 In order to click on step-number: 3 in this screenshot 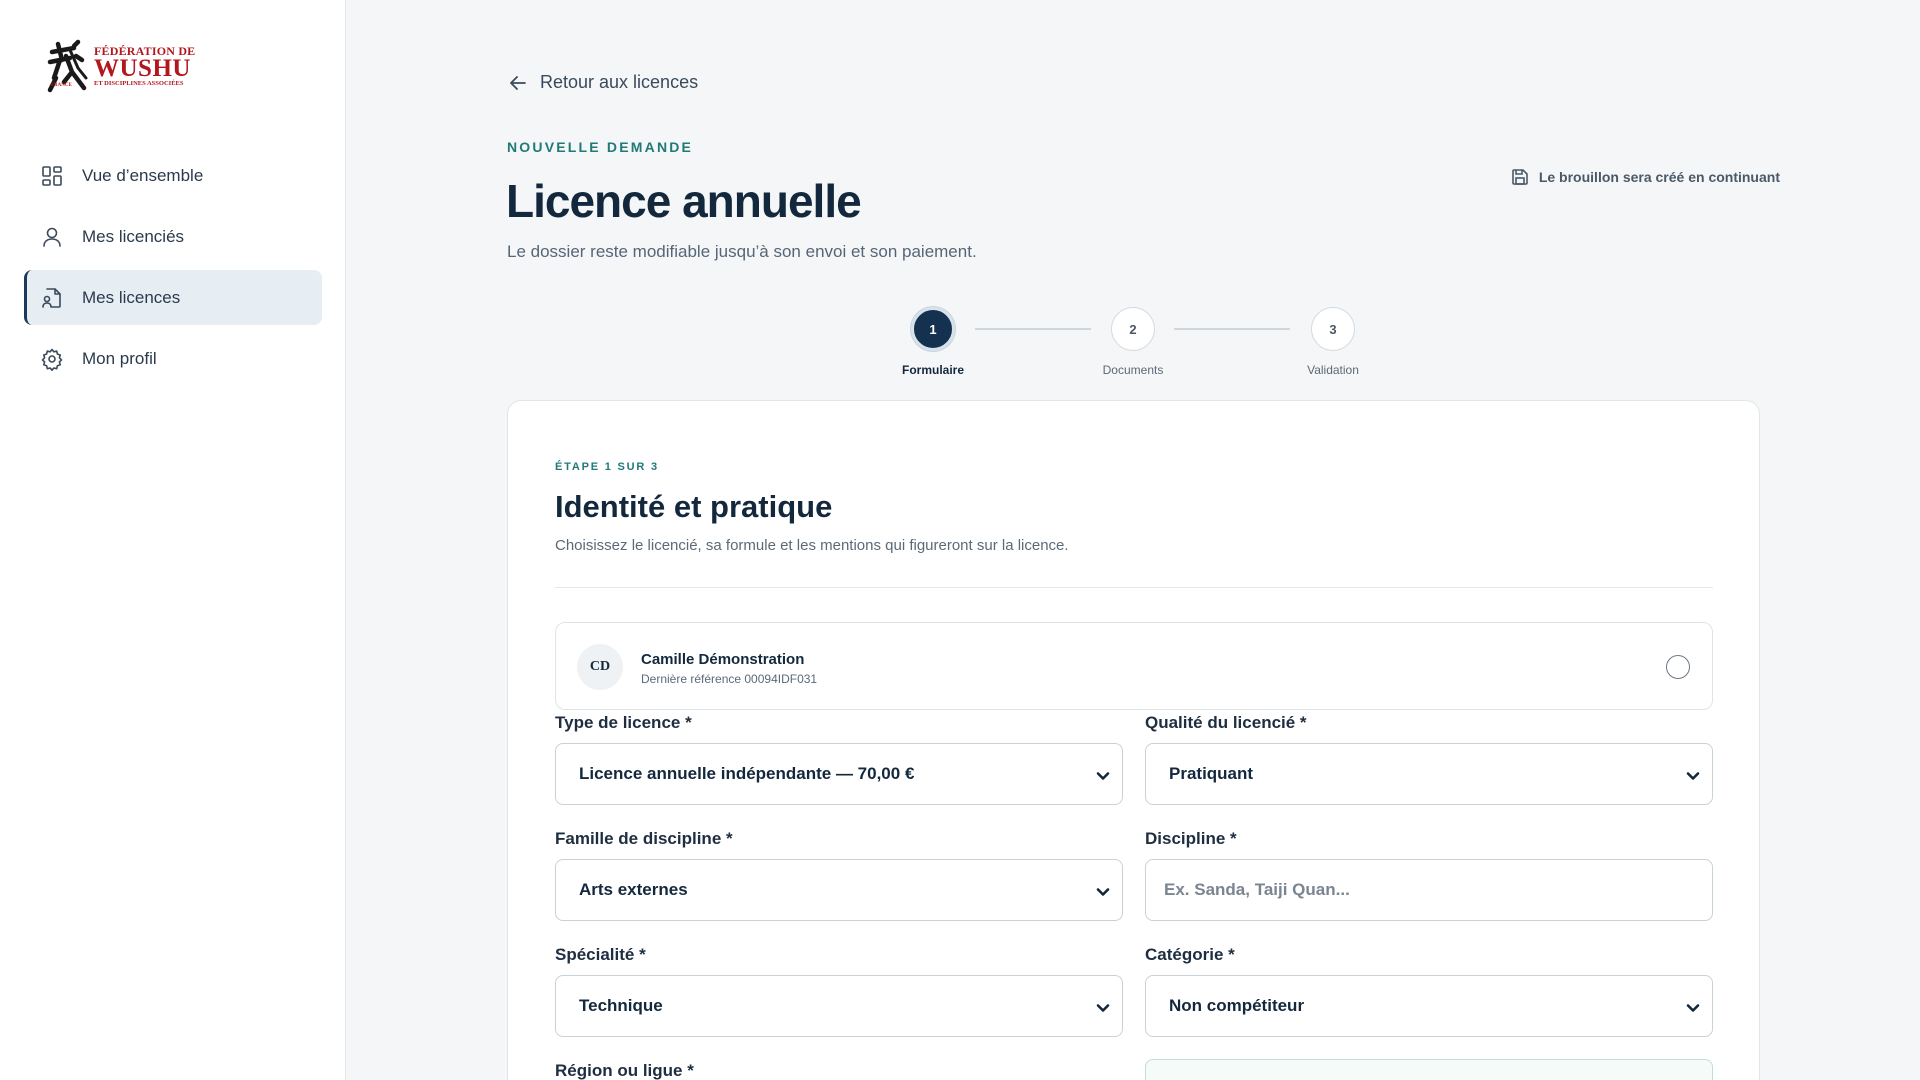, I will do `click(1333, 329)`.